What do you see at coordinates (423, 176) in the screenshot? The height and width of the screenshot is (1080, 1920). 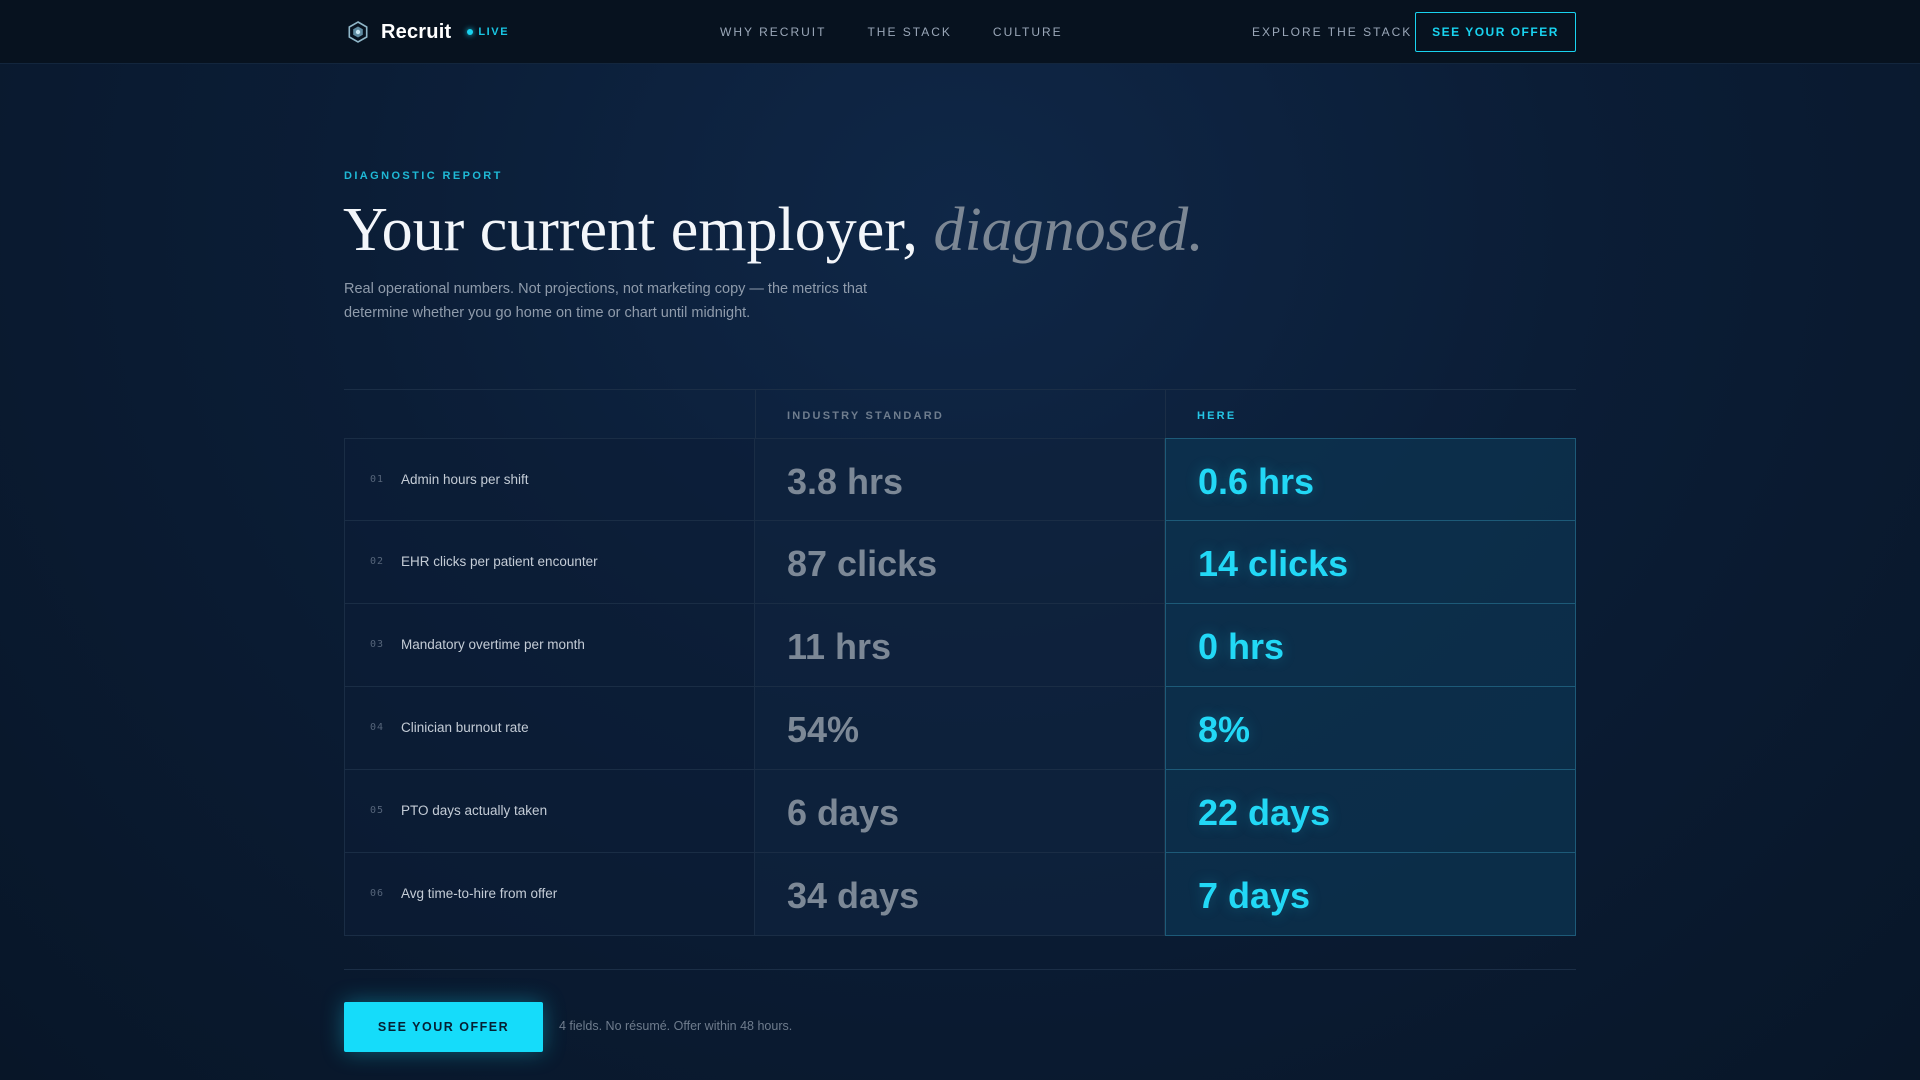 I see `eyebrow-label: DIAGNOSTIC REPORT` at bounding box center [423, 176].